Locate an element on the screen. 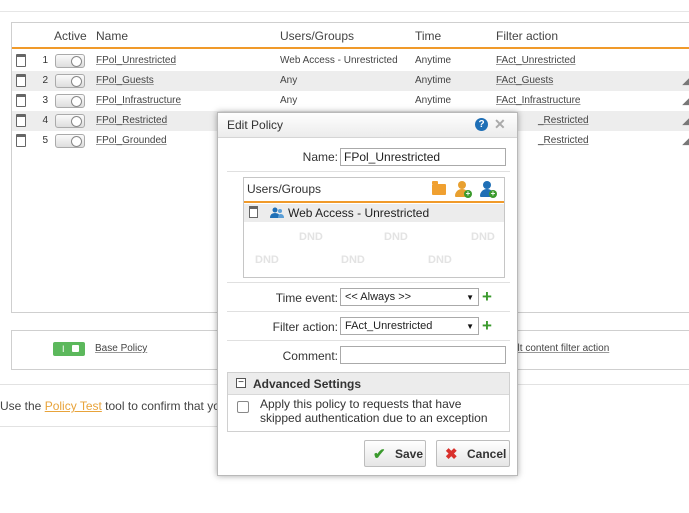 Image resolution: width=689 pixels, height=513 pixels. comment-label: Comment: is located at coordinates (310, 356).